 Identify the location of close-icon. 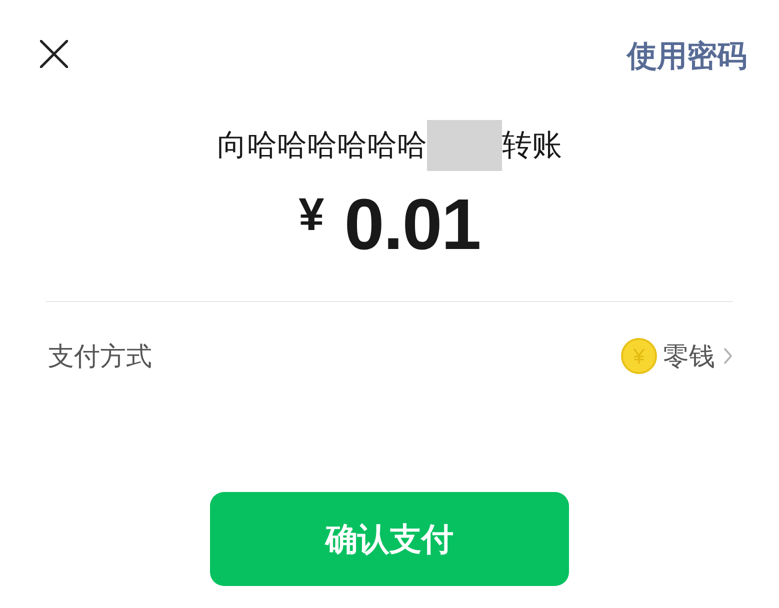
(54, 54).